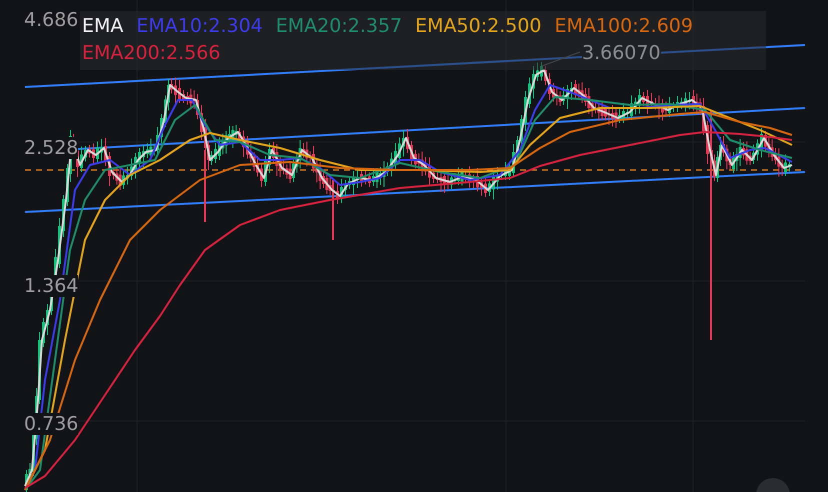 The height and width of the screenshot is (492, 828). Describe the element at coordinates (623, 26) in the screenshot. I see `legend-item: EMA100:2.609` at that location.